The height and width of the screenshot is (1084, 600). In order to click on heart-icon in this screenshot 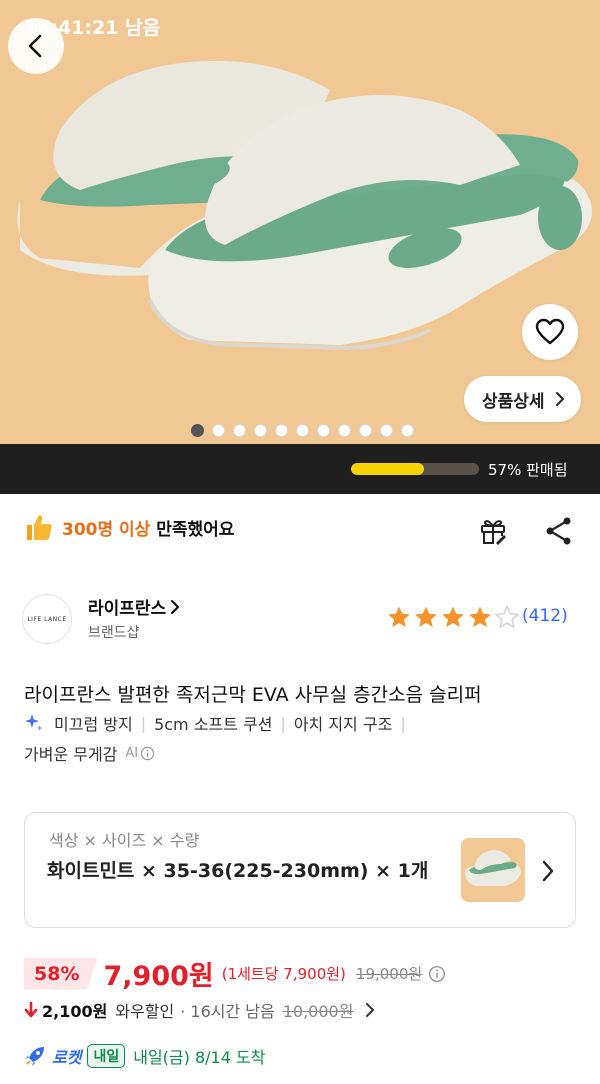, I will do `click(550, 331)`.